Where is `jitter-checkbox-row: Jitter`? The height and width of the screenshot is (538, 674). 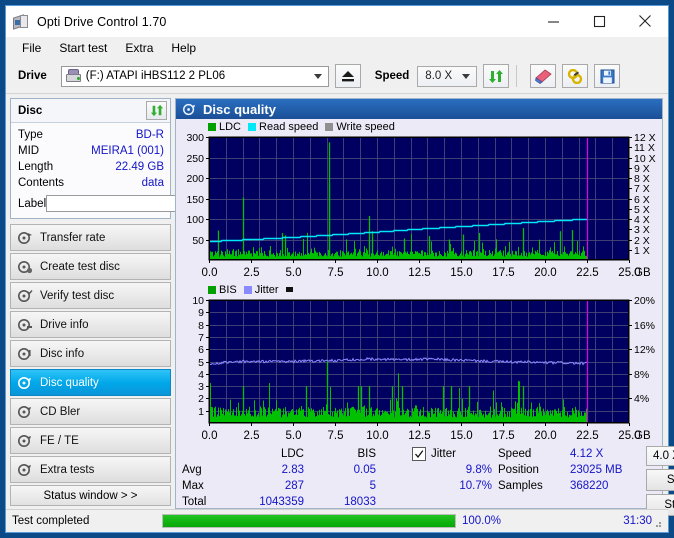
jitter-checkbox-row: Jitter is located at coordinates (455, 454).